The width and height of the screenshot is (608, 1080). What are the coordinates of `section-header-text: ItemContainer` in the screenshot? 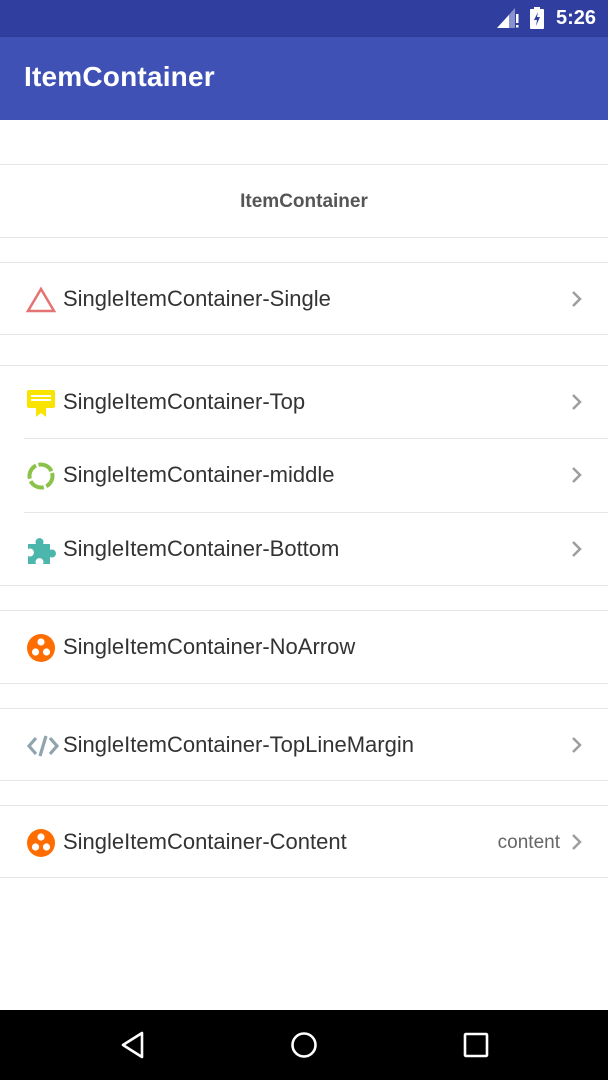 It's located at (304, 201).